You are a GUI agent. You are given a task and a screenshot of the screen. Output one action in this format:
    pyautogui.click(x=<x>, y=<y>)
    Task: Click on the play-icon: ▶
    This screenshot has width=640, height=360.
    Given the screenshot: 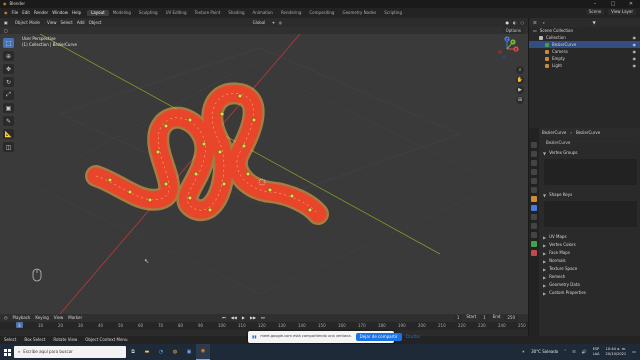 What is the action you would take?
    pyautogui.click(x=243, y=318)
    